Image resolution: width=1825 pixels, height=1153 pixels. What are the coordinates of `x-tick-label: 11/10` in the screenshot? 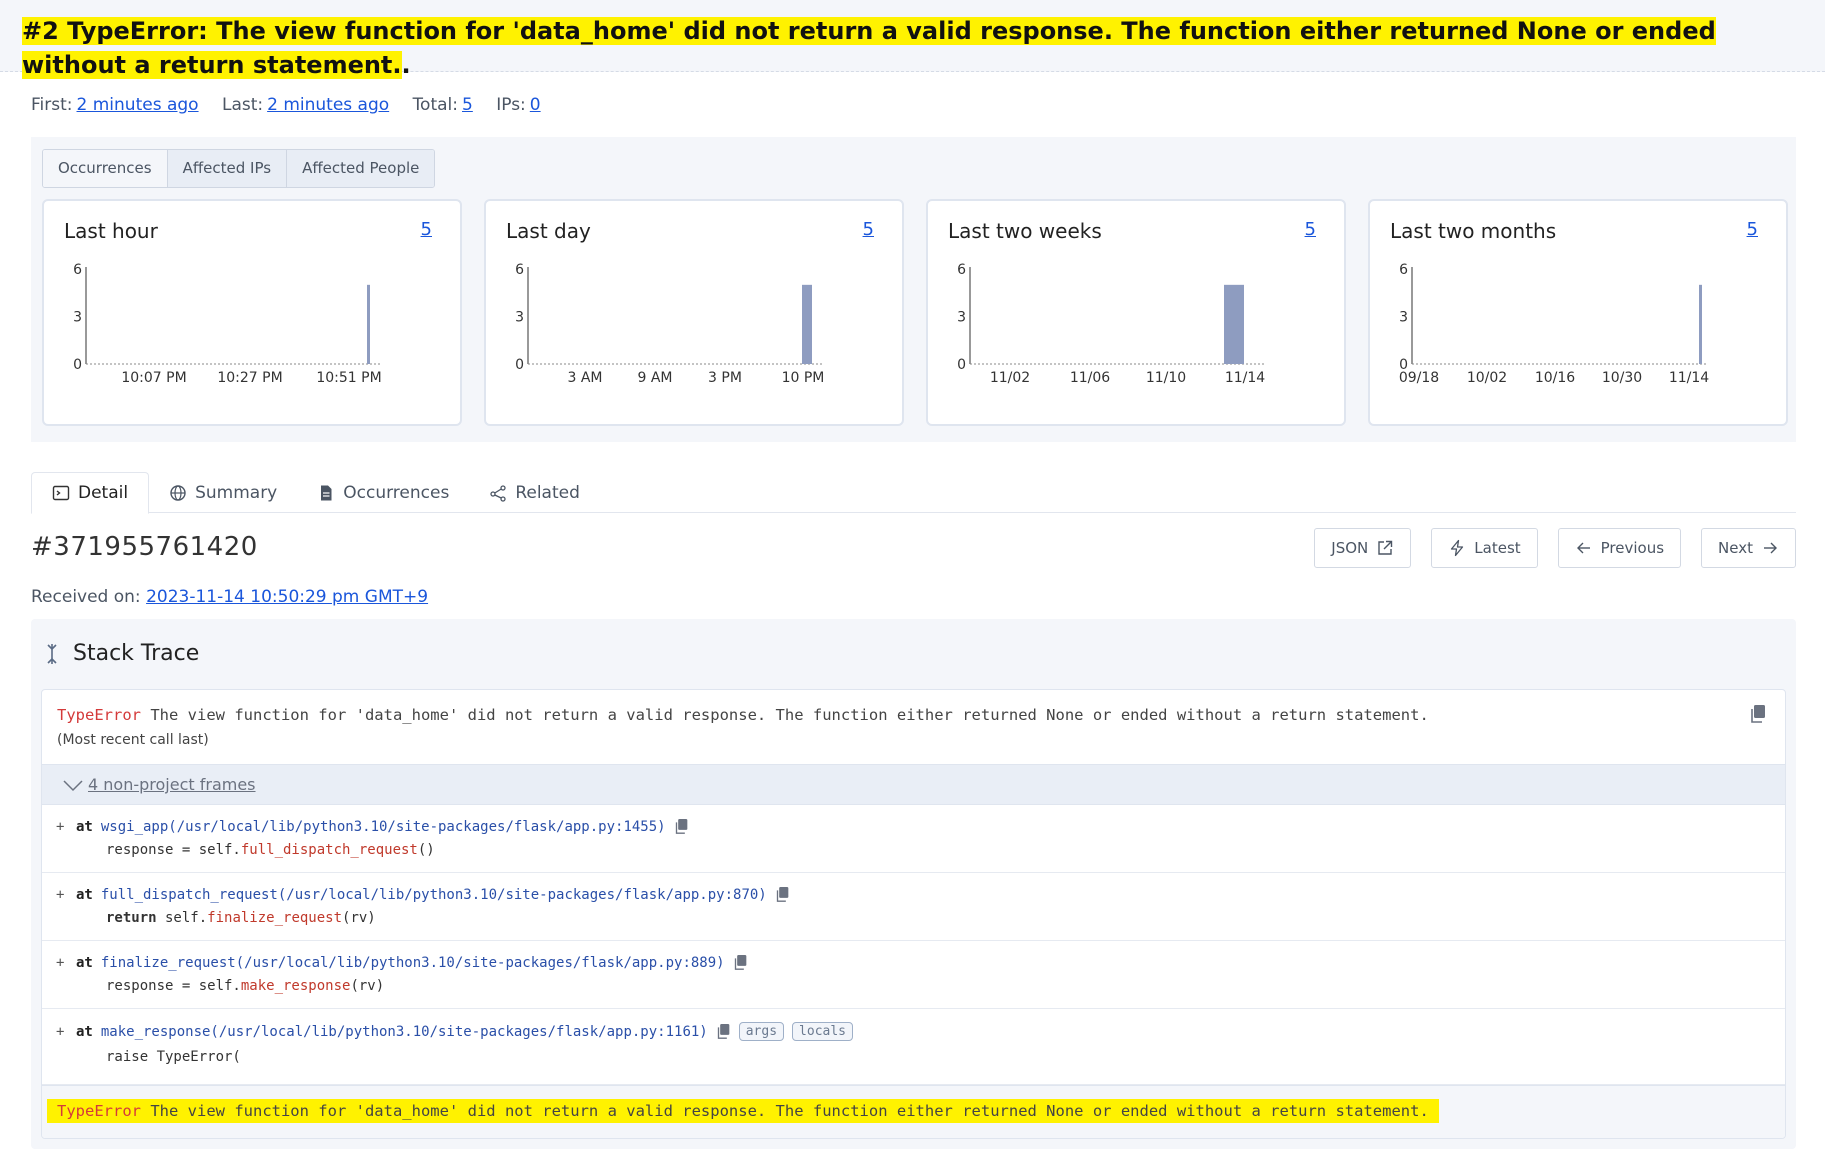 It's located at (1166, 378).